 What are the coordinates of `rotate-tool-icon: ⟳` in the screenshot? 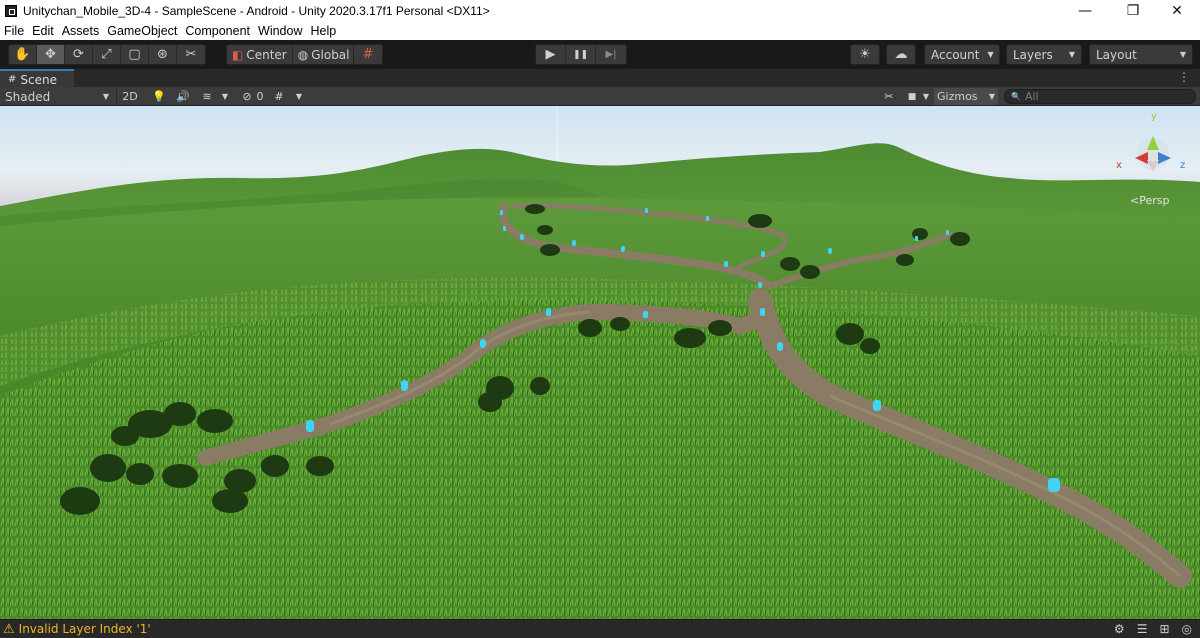 It's located at (79, 54).